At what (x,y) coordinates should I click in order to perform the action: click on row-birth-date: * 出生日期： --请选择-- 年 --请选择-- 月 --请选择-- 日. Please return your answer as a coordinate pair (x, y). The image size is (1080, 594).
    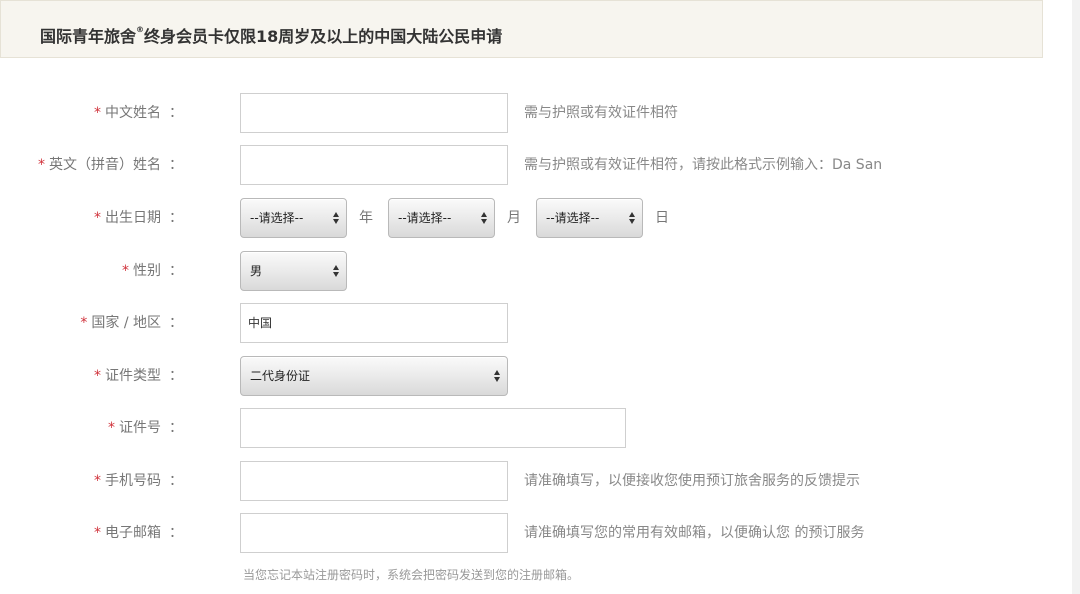
    Looking at the image, I should click on (520, 218).